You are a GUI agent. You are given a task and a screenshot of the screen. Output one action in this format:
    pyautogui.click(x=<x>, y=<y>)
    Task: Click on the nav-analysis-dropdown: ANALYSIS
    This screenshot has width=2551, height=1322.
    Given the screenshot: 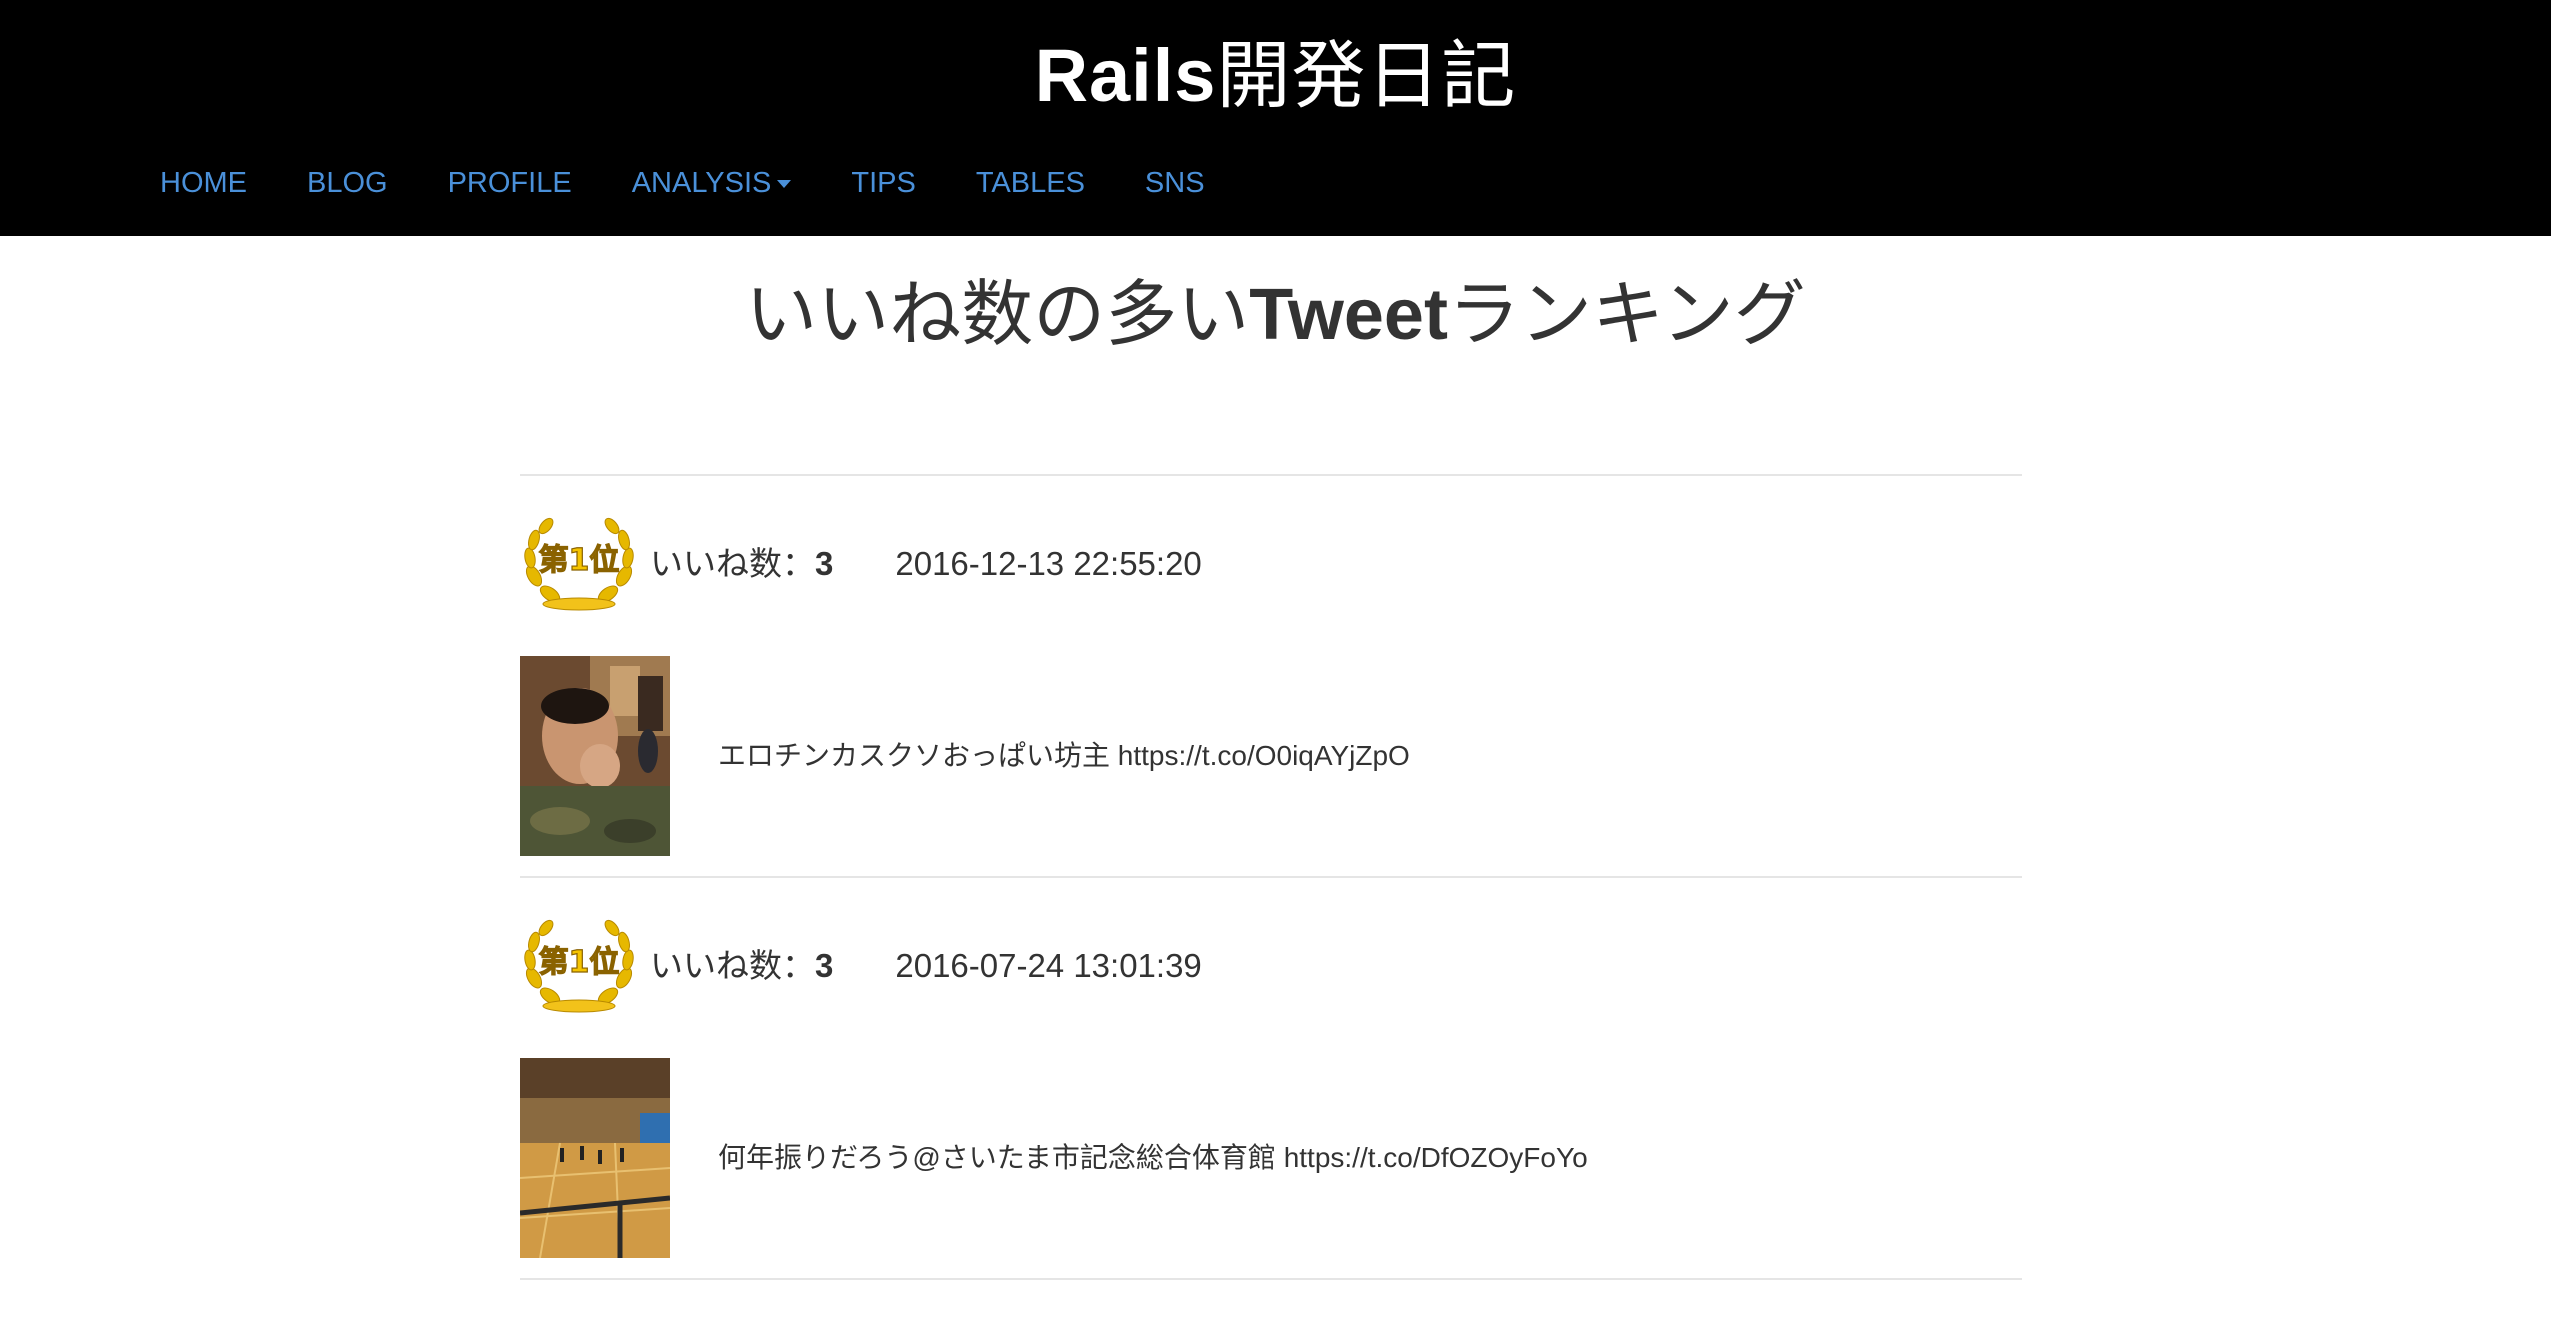 What is the action you would take?
    pyautogui.click(x=712, y=183)
    